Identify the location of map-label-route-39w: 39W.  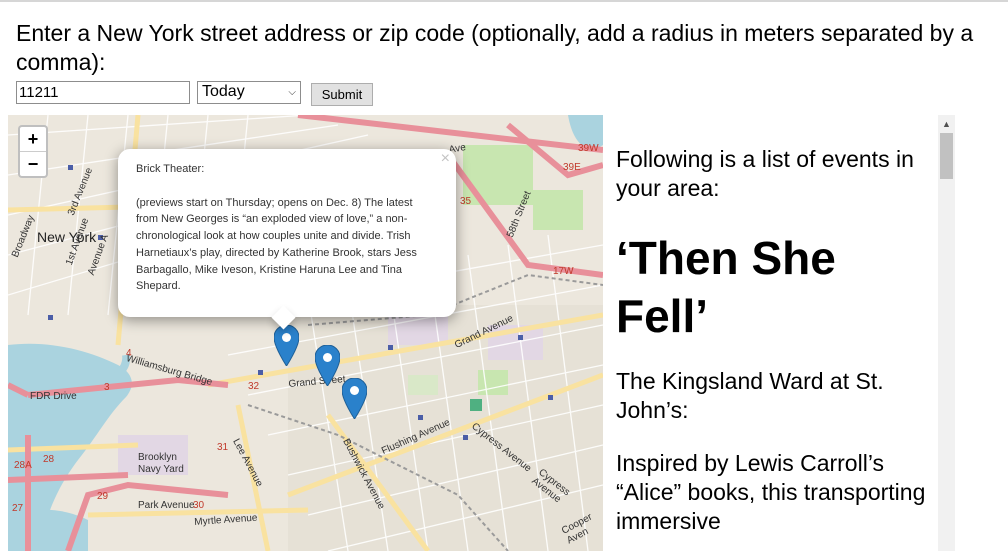
(588, 148).